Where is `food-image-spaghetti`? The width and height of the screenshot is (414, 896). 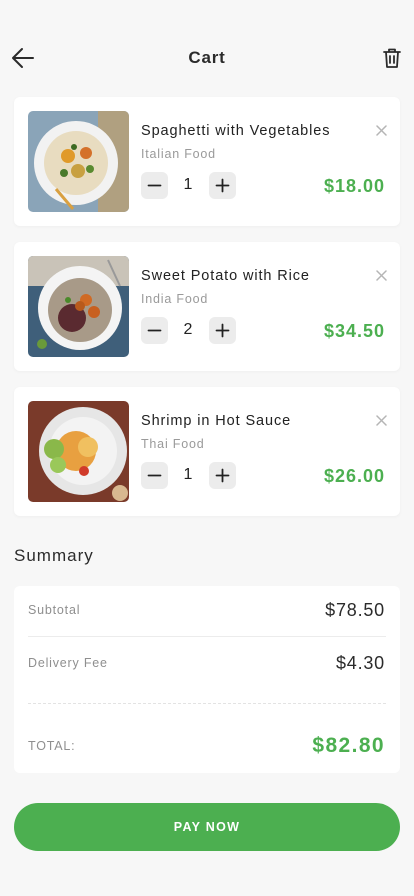
food-image-spaghetti is located at coordinates (78, 161).